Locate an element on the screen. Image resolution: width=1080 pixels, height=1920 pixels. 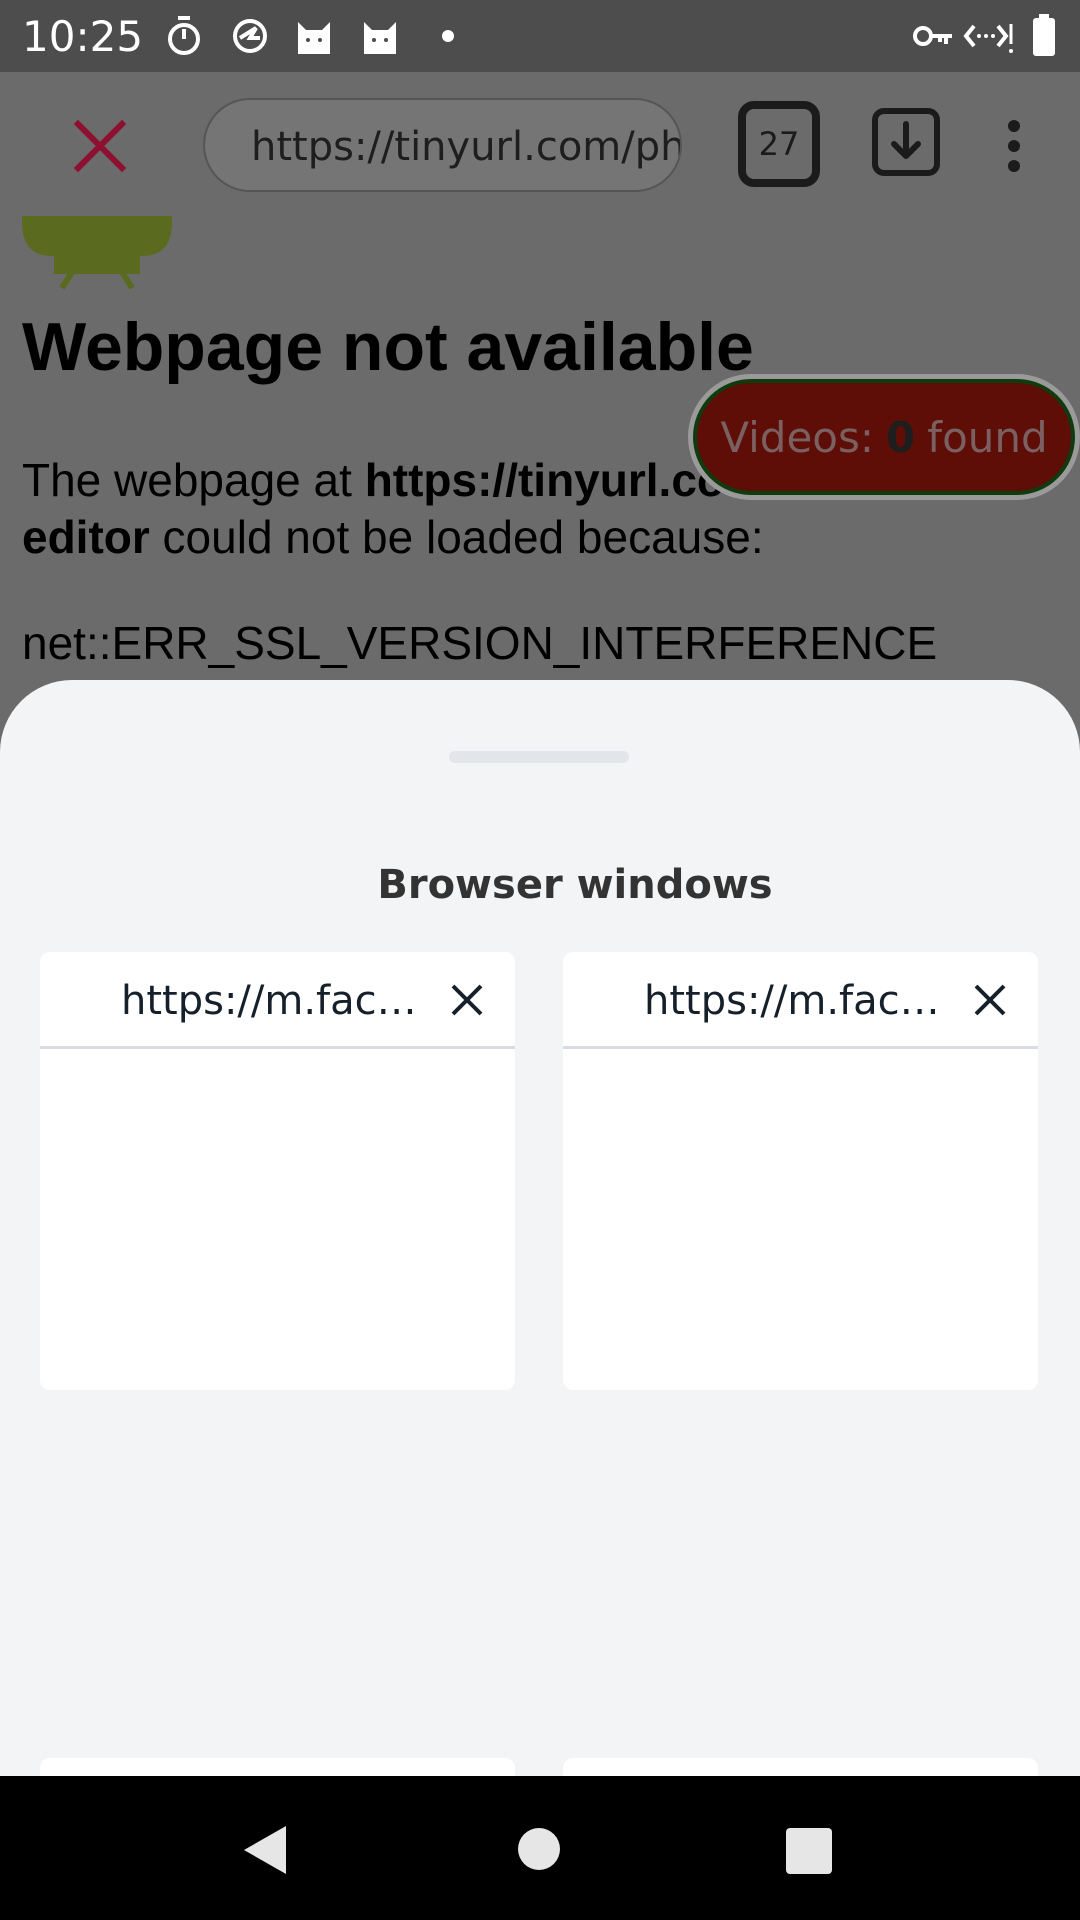
sync-app-icon is located at coordinates (250, 36).